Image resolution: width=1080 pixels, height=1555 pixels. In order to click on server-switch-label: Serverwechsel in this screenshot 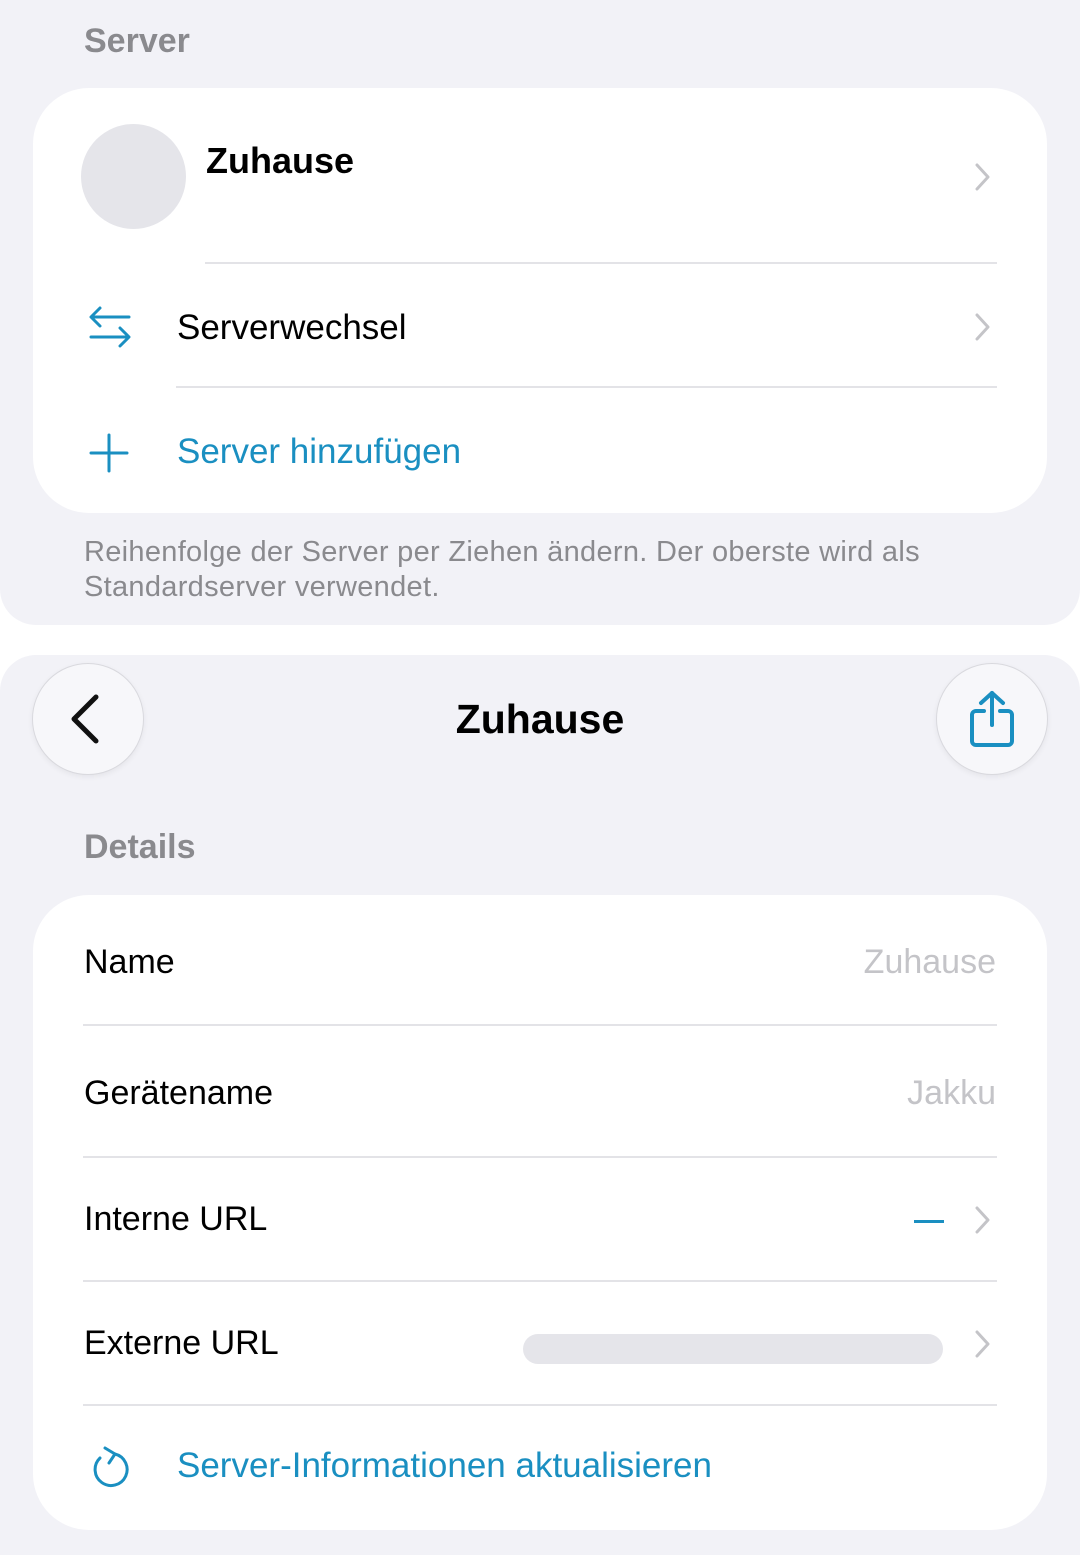, I will do `click(292, 327)`.